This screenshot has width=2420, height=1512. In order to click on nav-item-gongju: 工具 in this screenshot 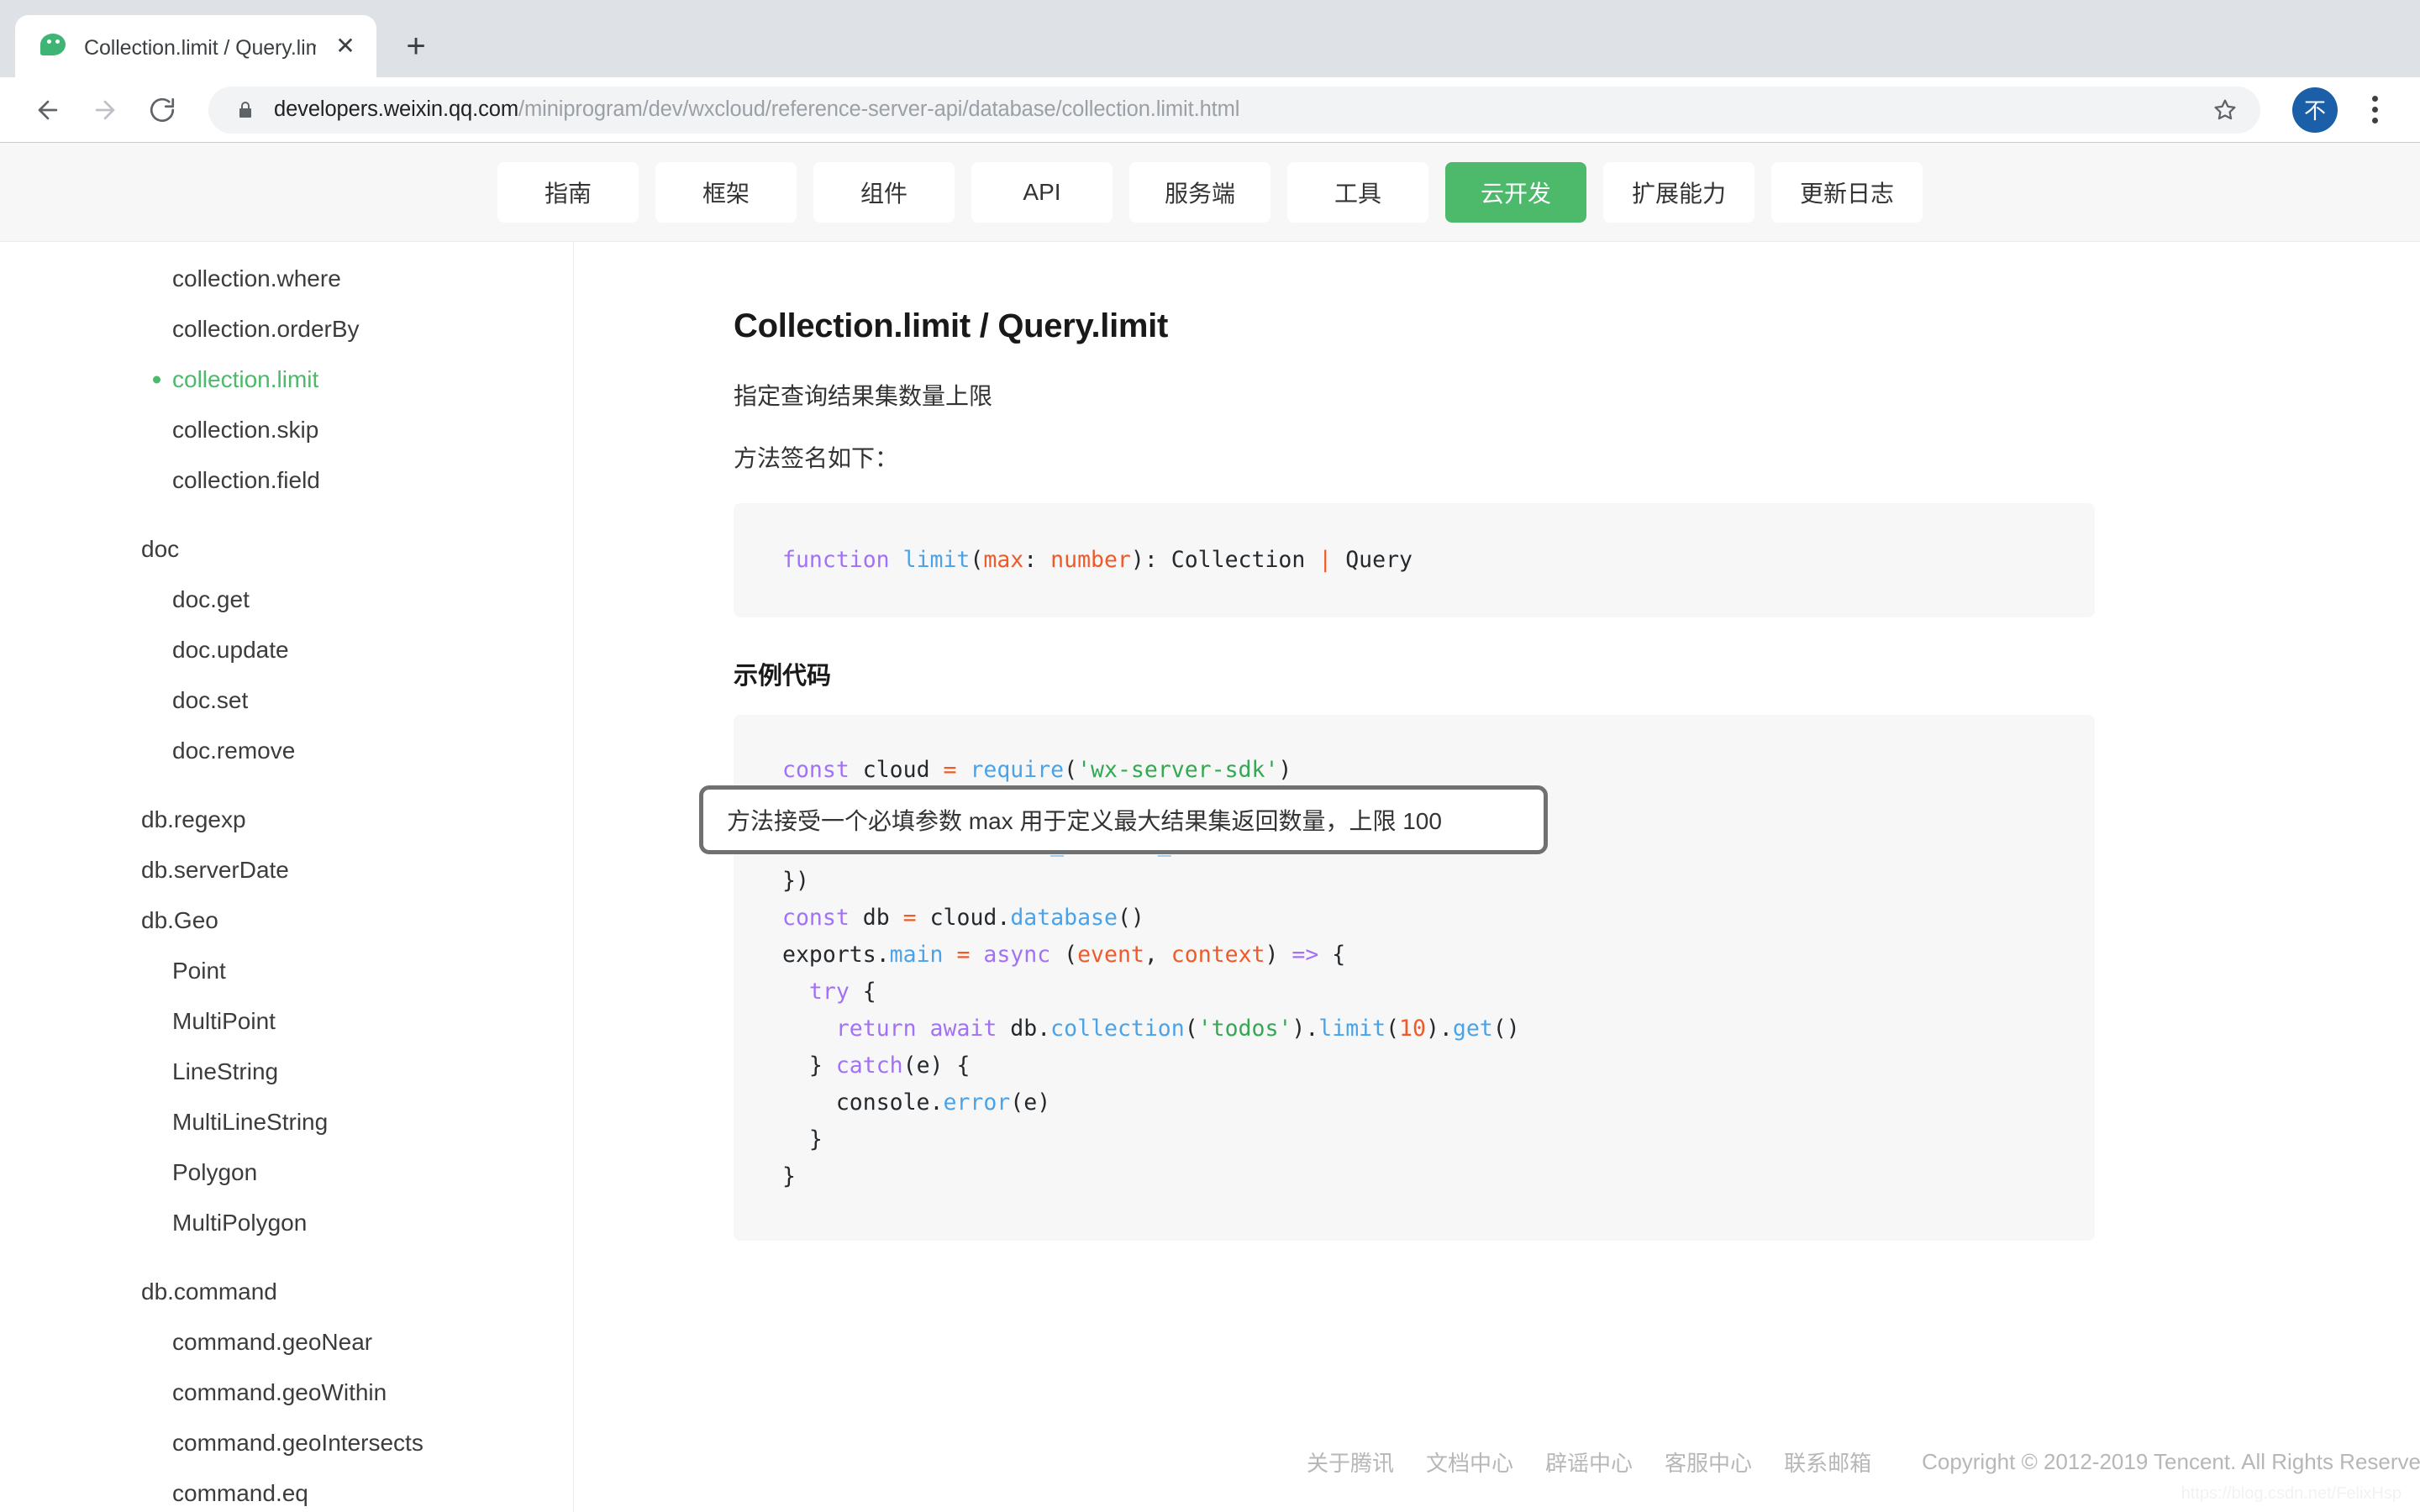, I will do `click(1357, 192)`.